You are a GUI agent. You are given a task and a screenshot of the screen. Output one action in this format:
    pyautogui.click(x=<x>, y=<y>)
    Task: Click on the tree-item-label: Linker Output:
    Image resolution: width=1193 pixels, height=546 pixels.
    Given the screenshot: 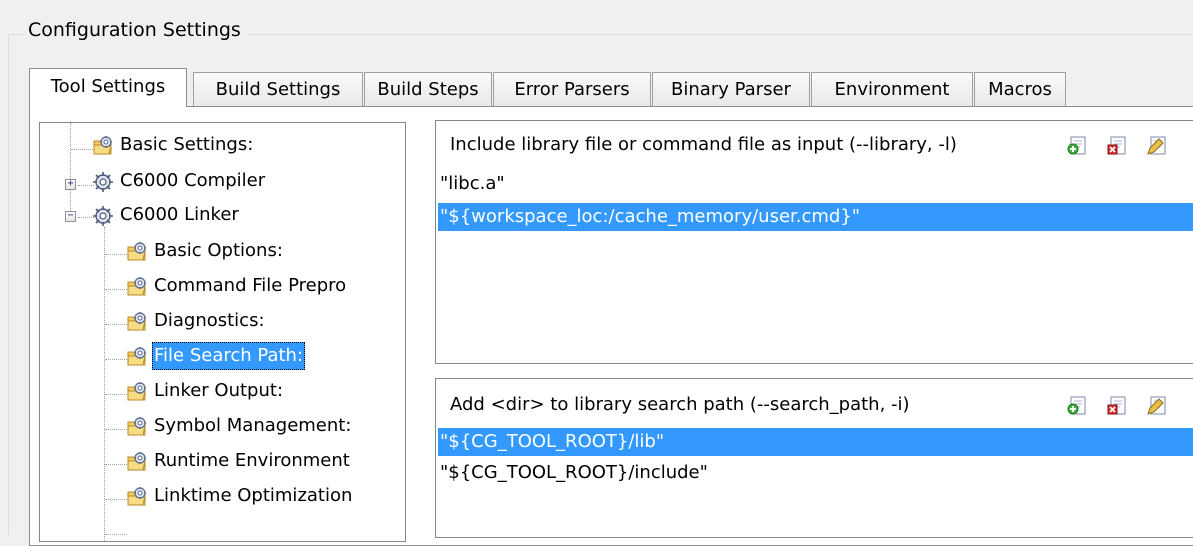 What is the action you would take?
    pyautogui.click(x=219, y=390)
    